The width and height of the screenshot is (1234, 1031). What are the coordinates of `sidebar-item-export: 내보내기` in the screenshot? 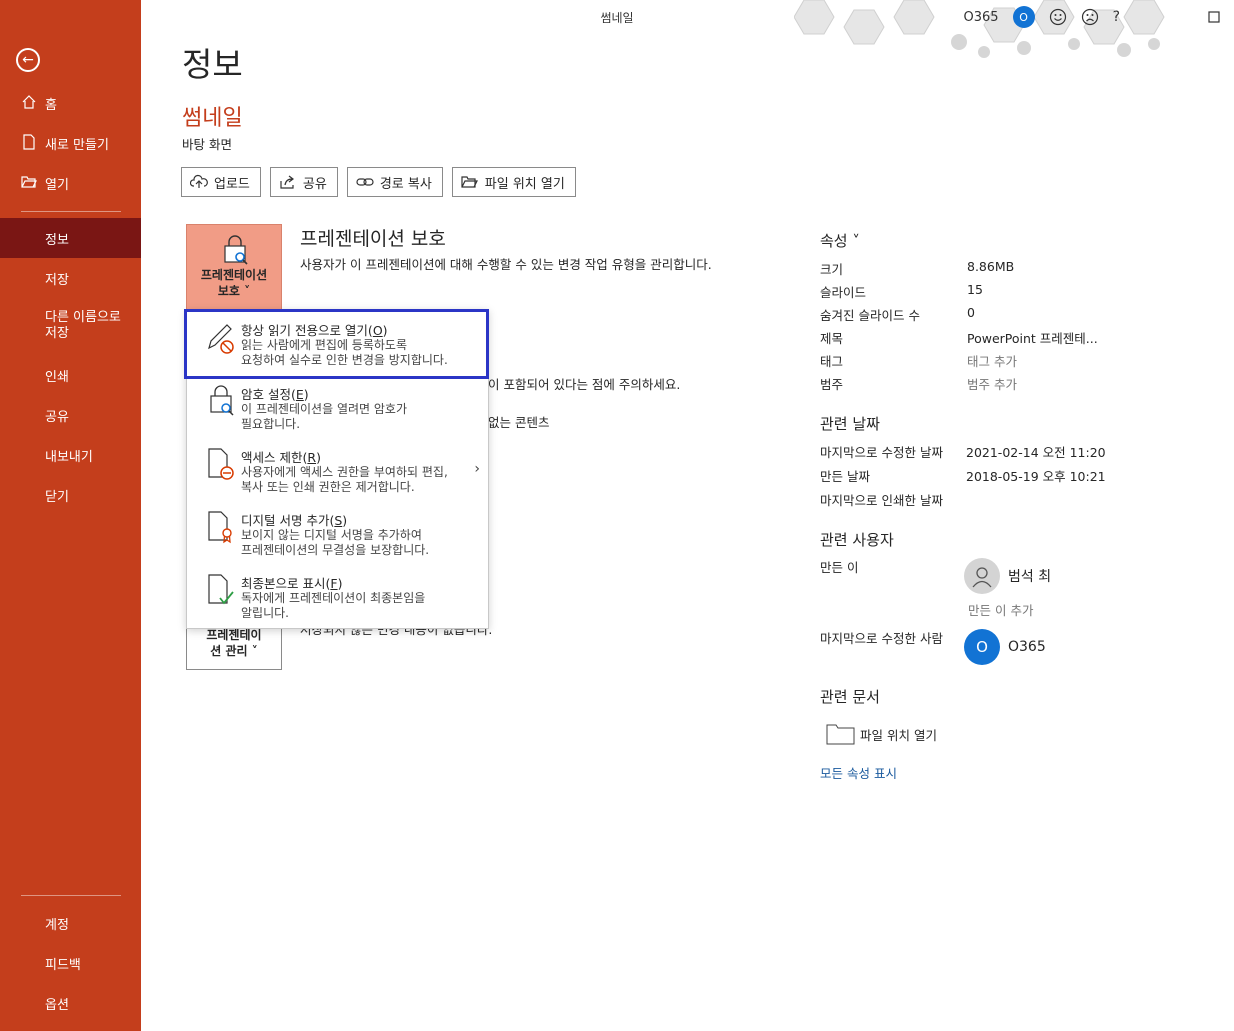 It's located at (70, 455).